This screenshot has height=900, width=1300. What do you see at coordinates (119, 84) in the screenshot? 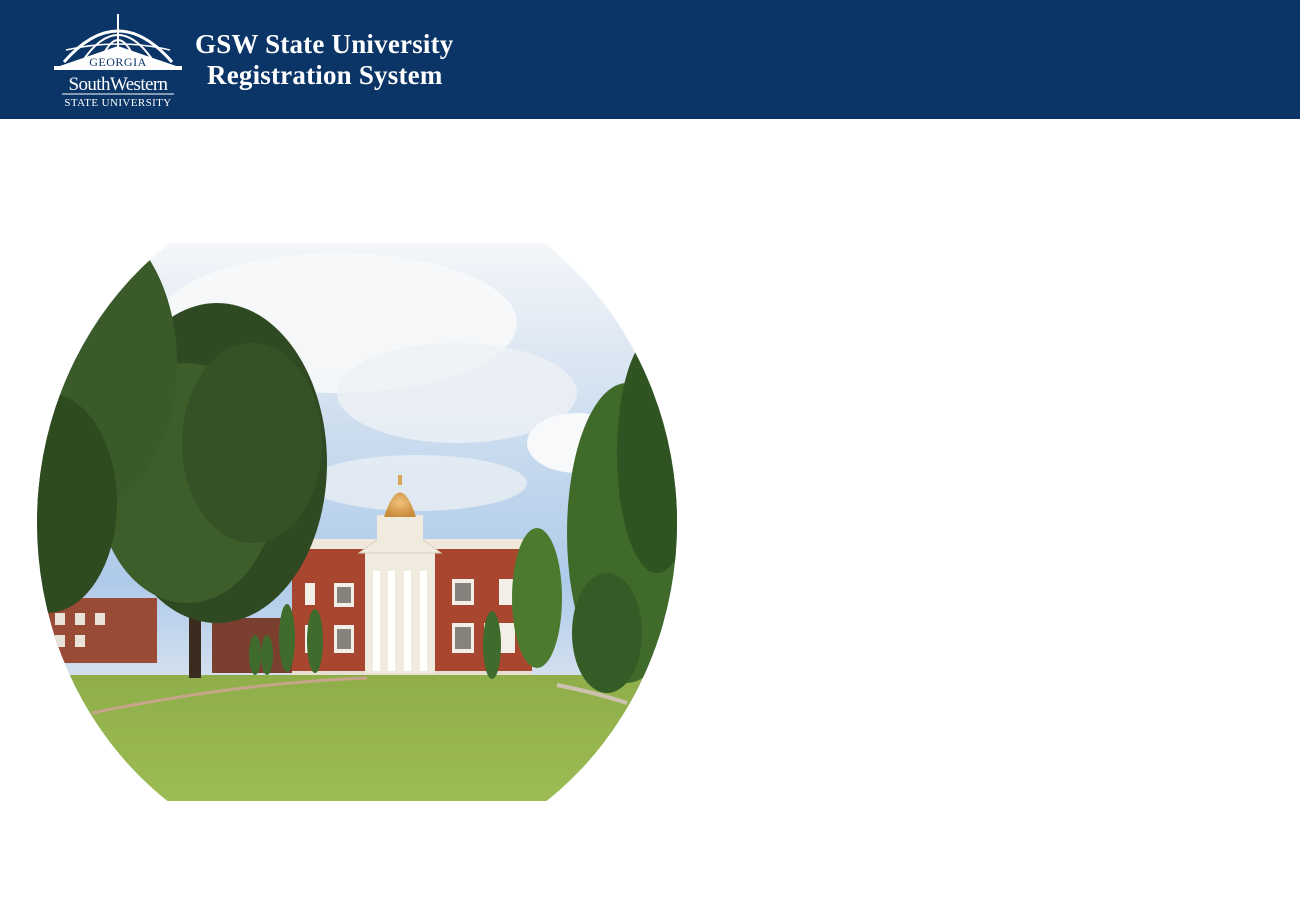
I see `logo-text-southwestern: SouthWestern` at bounding box center [119, 84].